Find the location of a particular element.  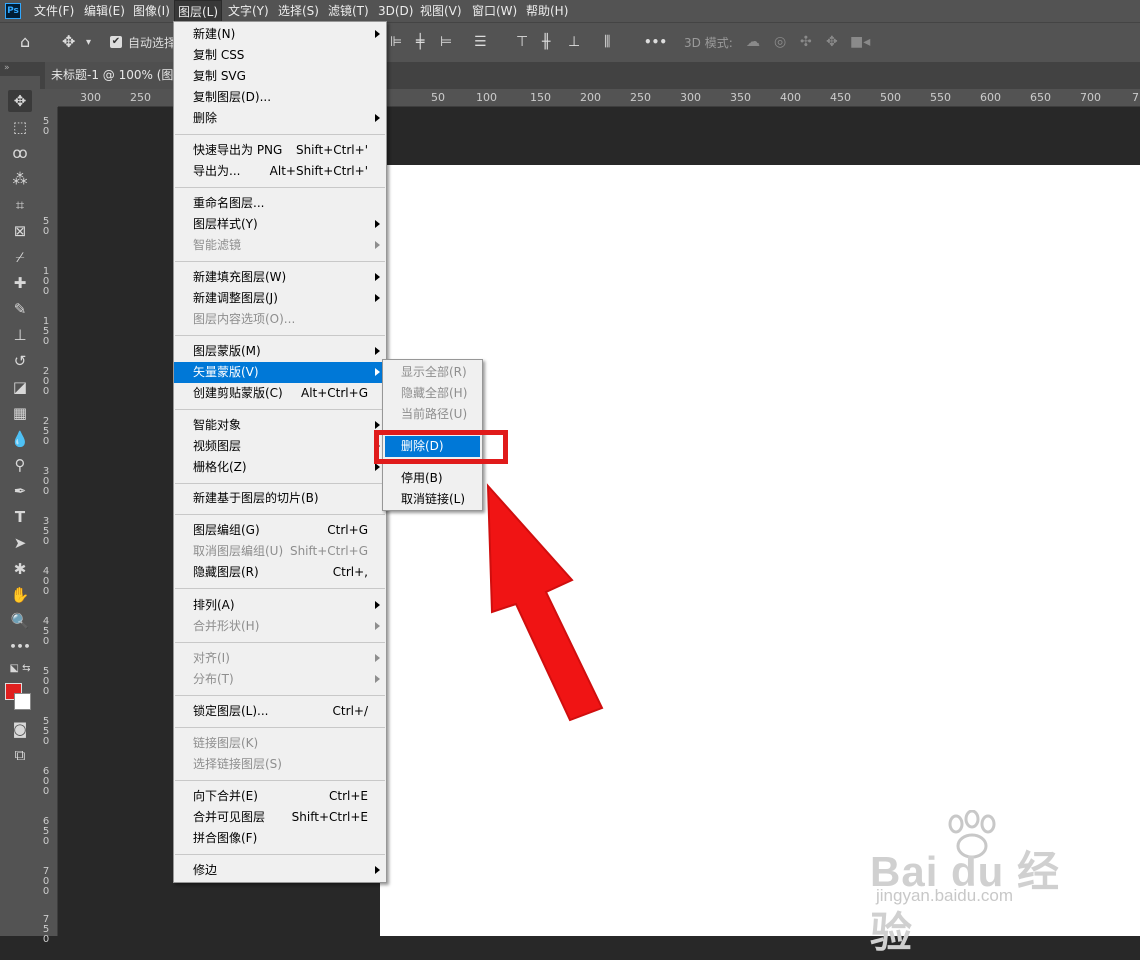

menu-item-hide-layers: 隐藏图层(R) Ctrl+, is located at coordinates (280, 572).